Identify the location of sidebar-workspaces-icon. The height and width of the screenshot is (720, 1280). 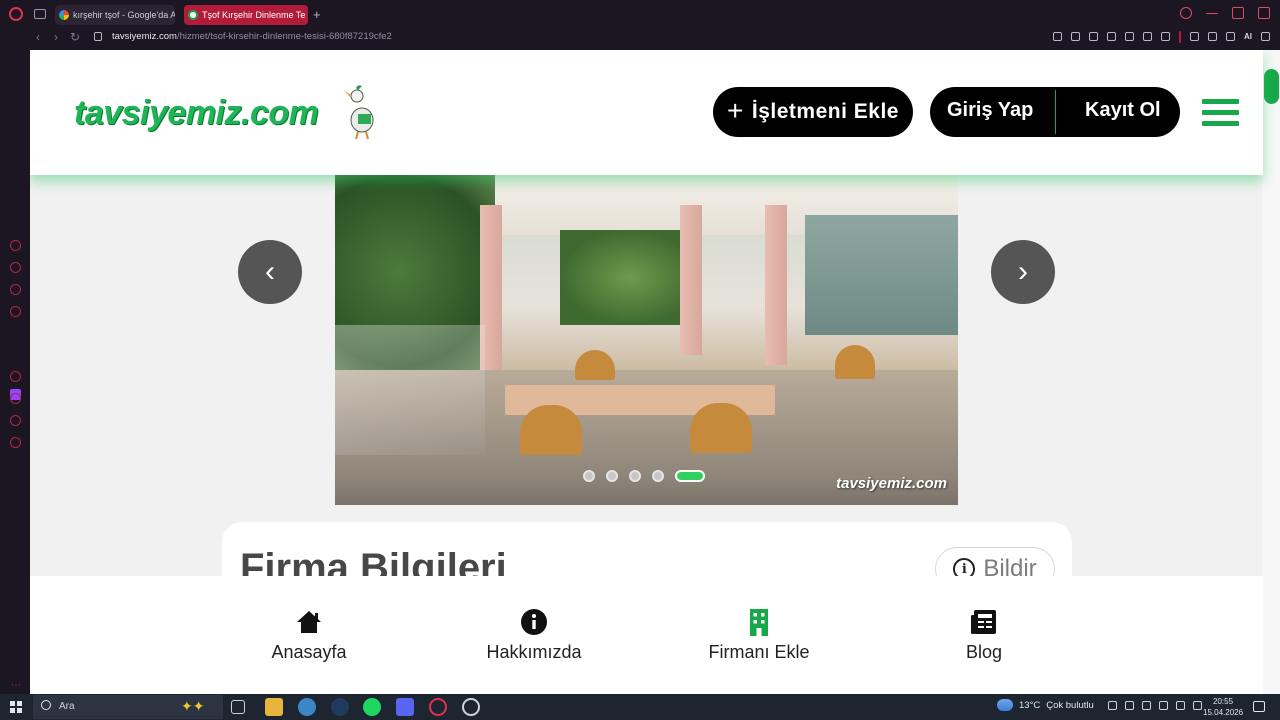
(15, 267).